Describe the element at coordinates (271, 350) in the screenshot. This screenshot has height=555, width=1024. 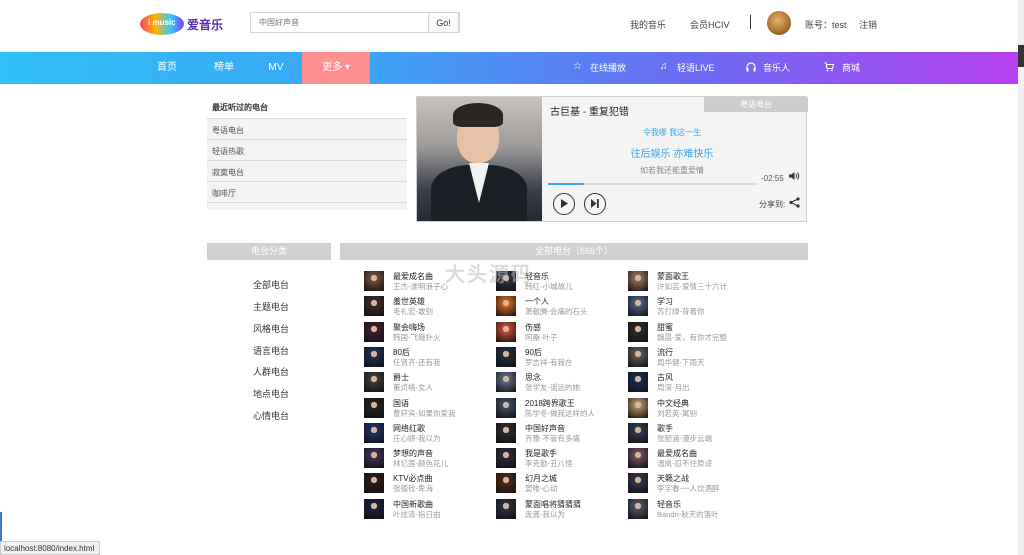
I see `category-language: 语言电台` at that location.